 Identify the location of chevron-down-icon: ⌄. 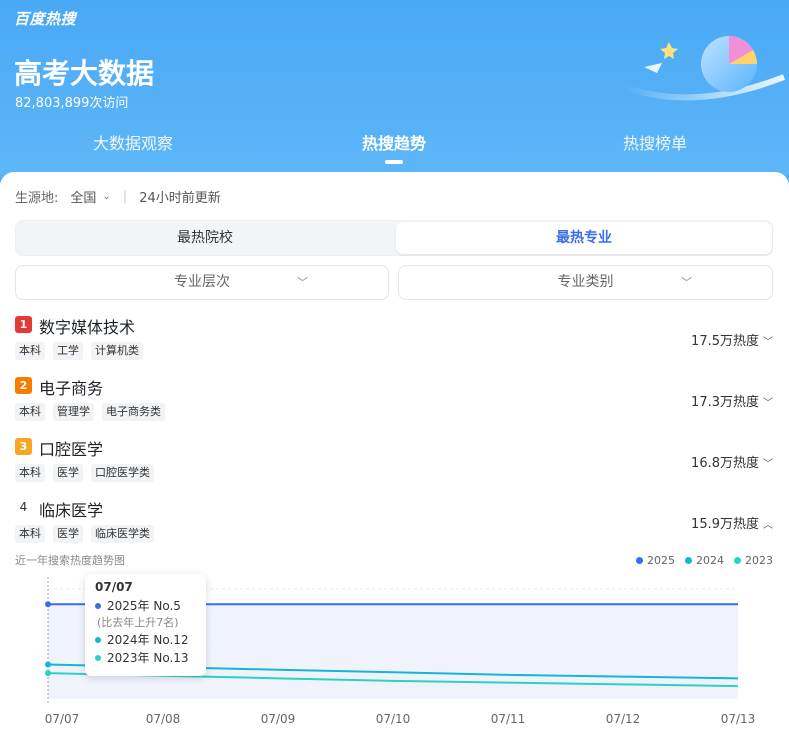
(106, 196).